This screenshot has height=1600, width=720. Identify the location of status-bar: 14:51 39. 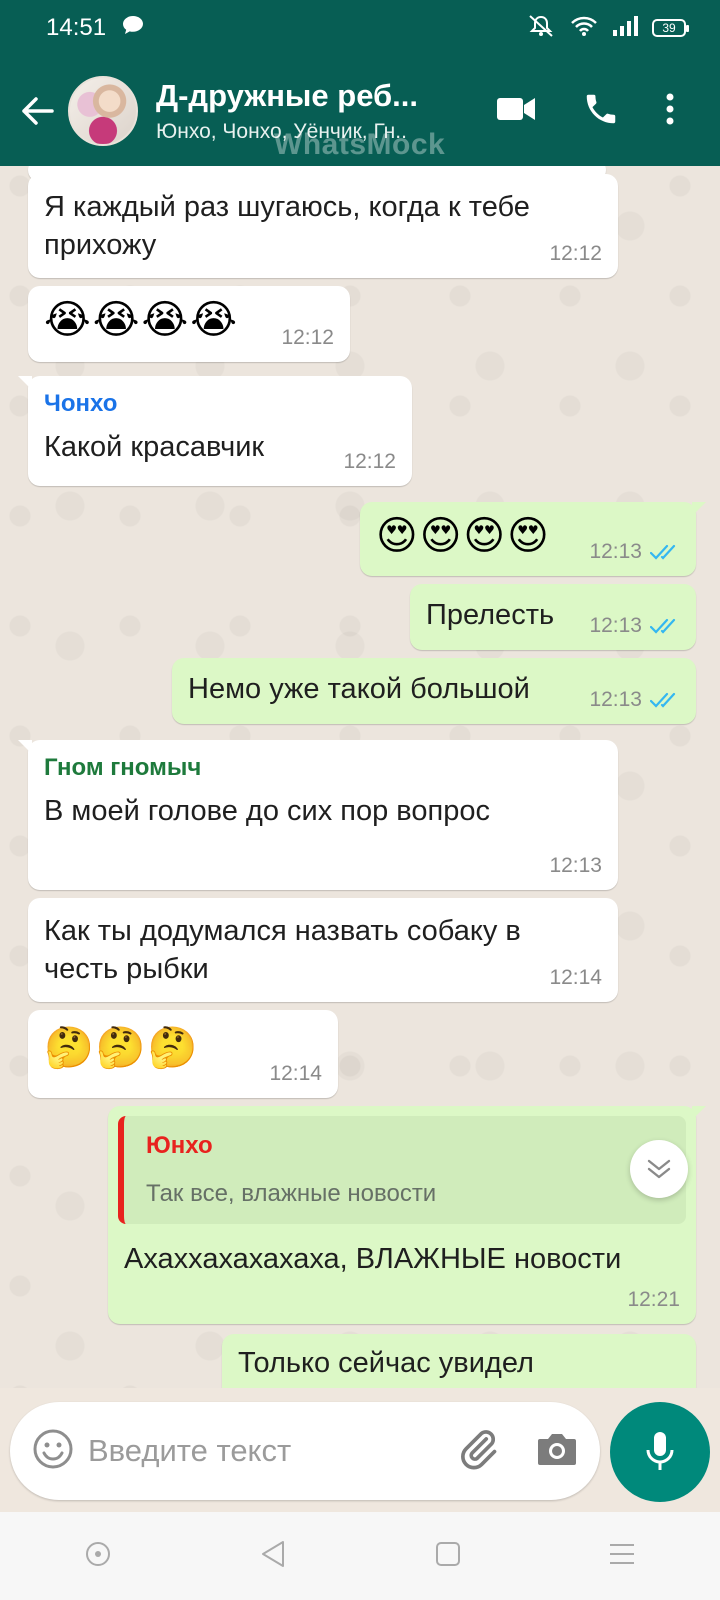
(360, 28).